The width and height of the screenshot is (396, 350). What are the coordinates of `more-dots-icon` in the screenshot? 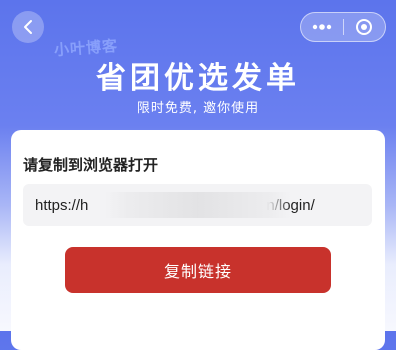 It's located at (321, 27).